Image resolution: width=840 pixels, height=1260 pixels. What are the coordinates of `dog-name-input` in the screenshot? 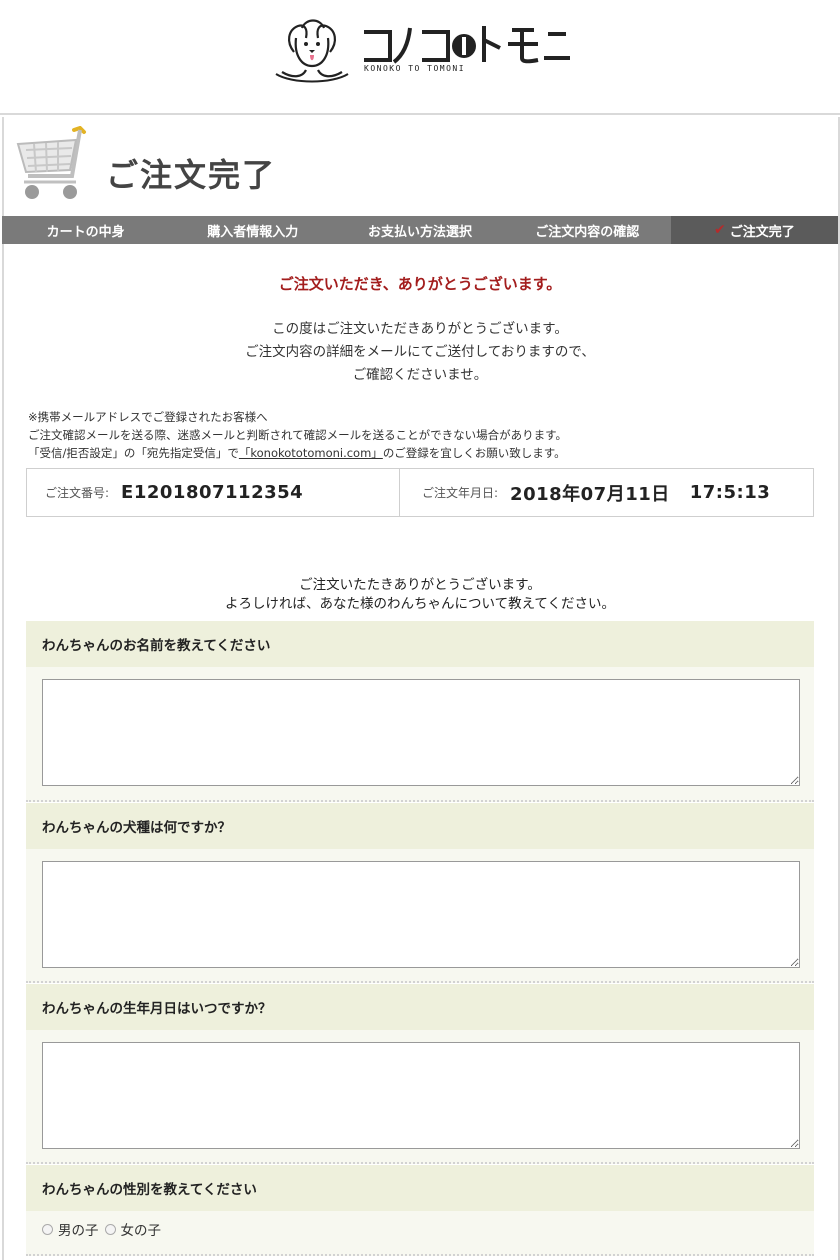 It's located at (421, 732).